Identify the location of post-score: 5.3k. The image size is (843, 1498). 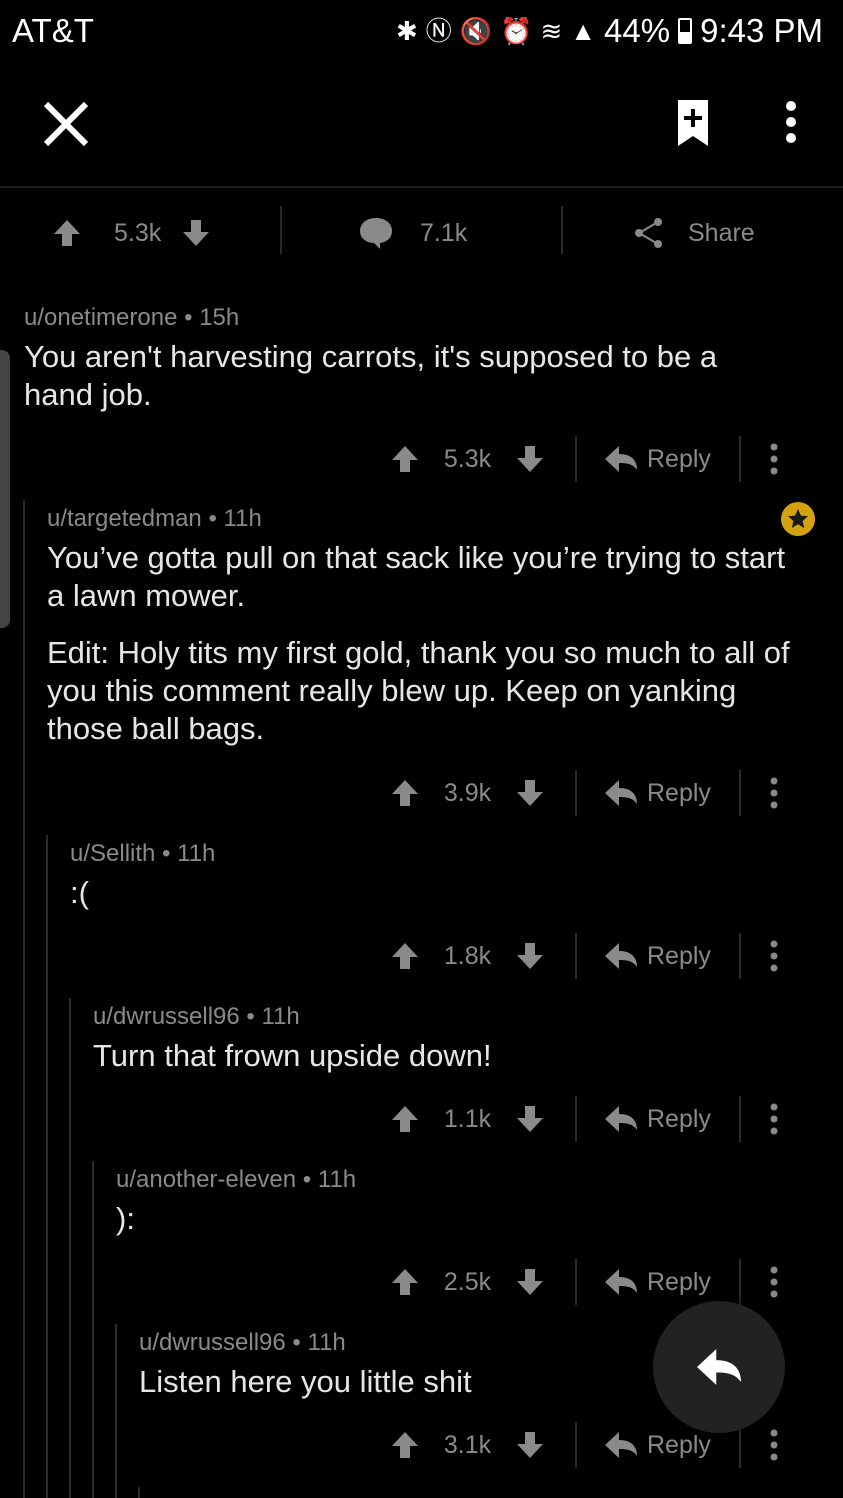
(138, 232).